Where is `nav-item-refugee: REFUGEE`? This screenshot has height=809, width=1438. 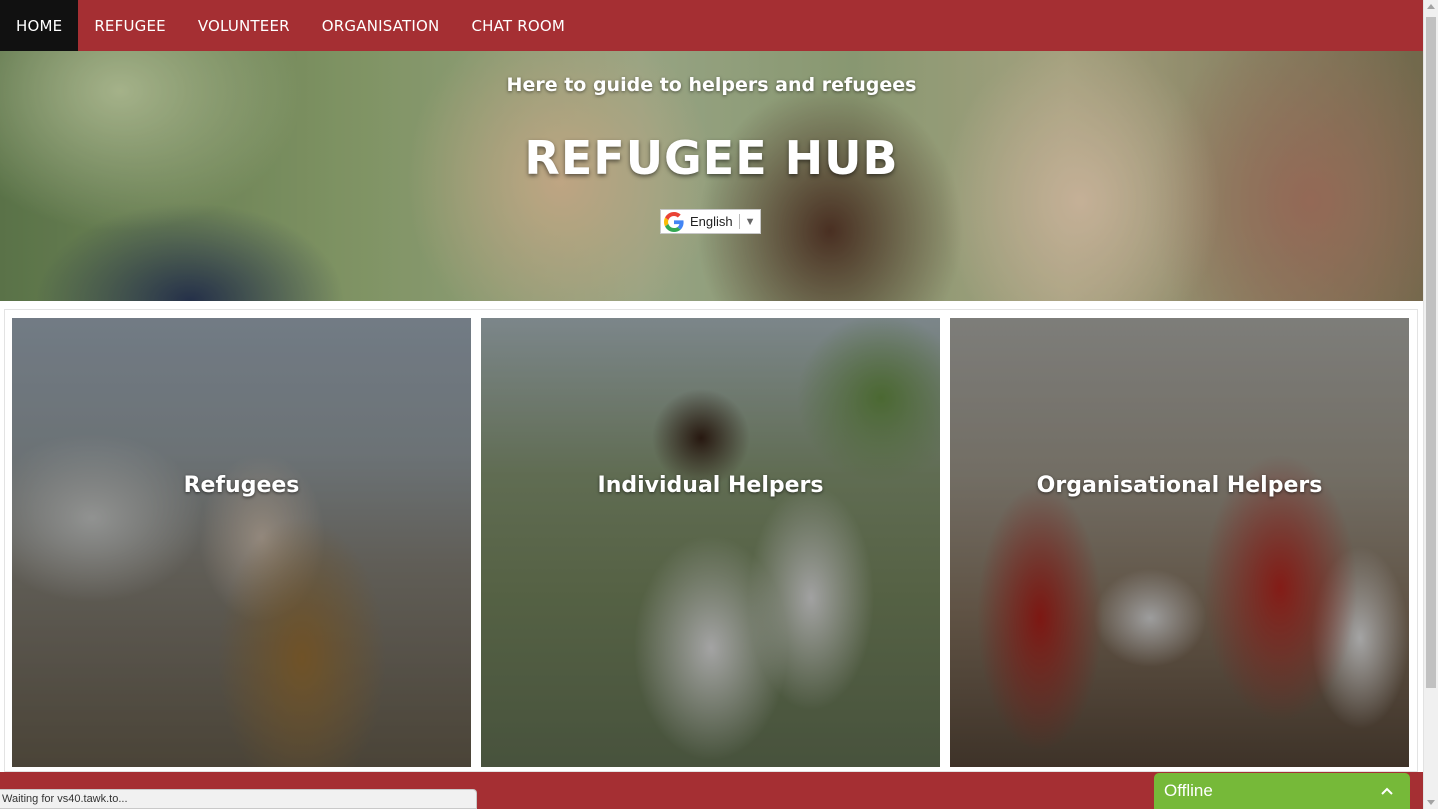
nav-item-refugee: REFUGEE is located at coordinates (130, 25).